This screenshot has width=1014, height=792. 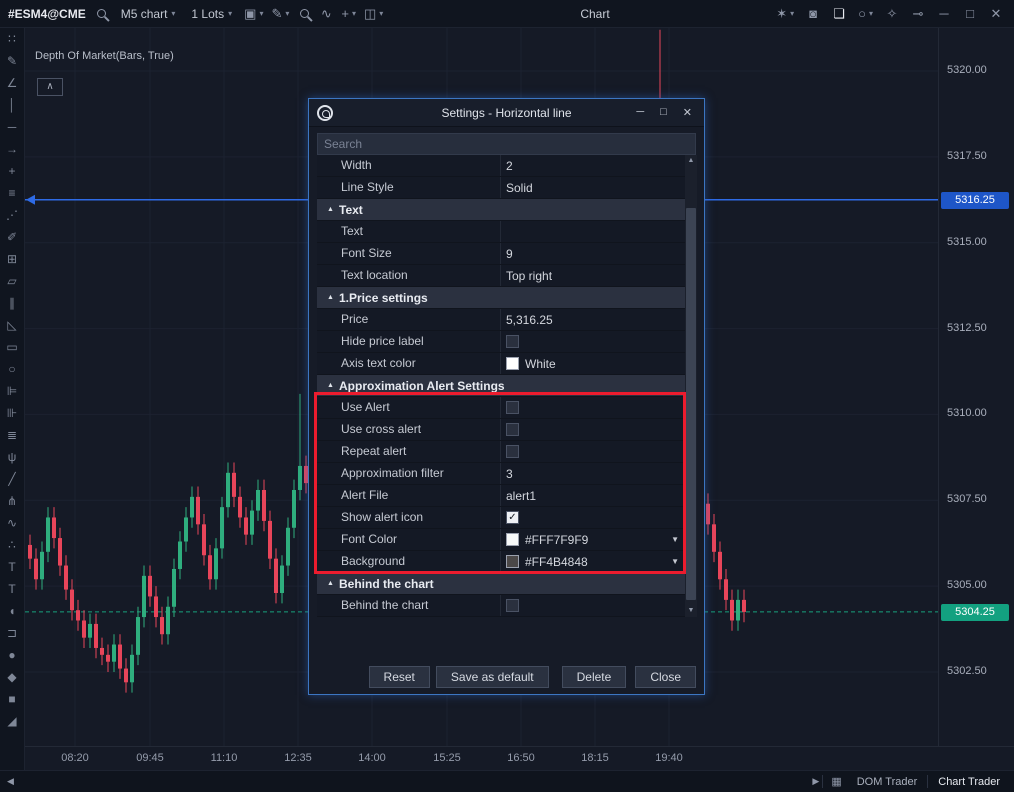 What do you see at coordinates (691, 404) in the screenshot?
I see `scrollbar-thumb` at bounding box center [691, 404].